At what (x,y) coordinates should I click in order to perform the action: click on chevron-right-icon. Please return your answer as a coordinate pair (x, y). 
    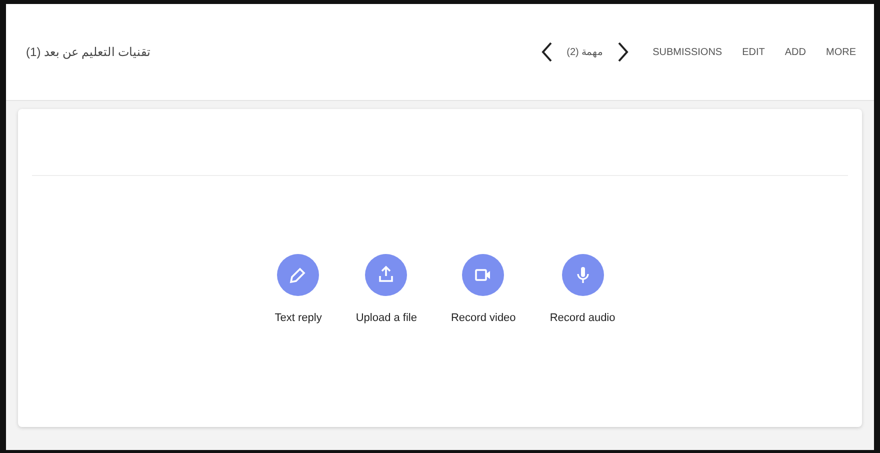
    Looking at the image, I should click on (622, 52).